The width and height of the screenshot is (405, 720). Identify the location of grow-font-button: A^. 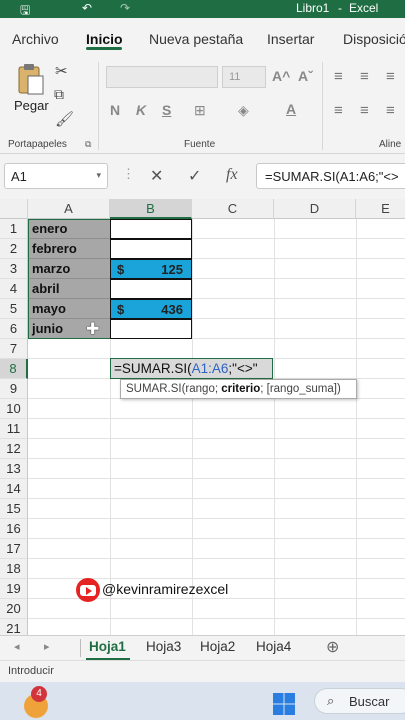
(281, 76).